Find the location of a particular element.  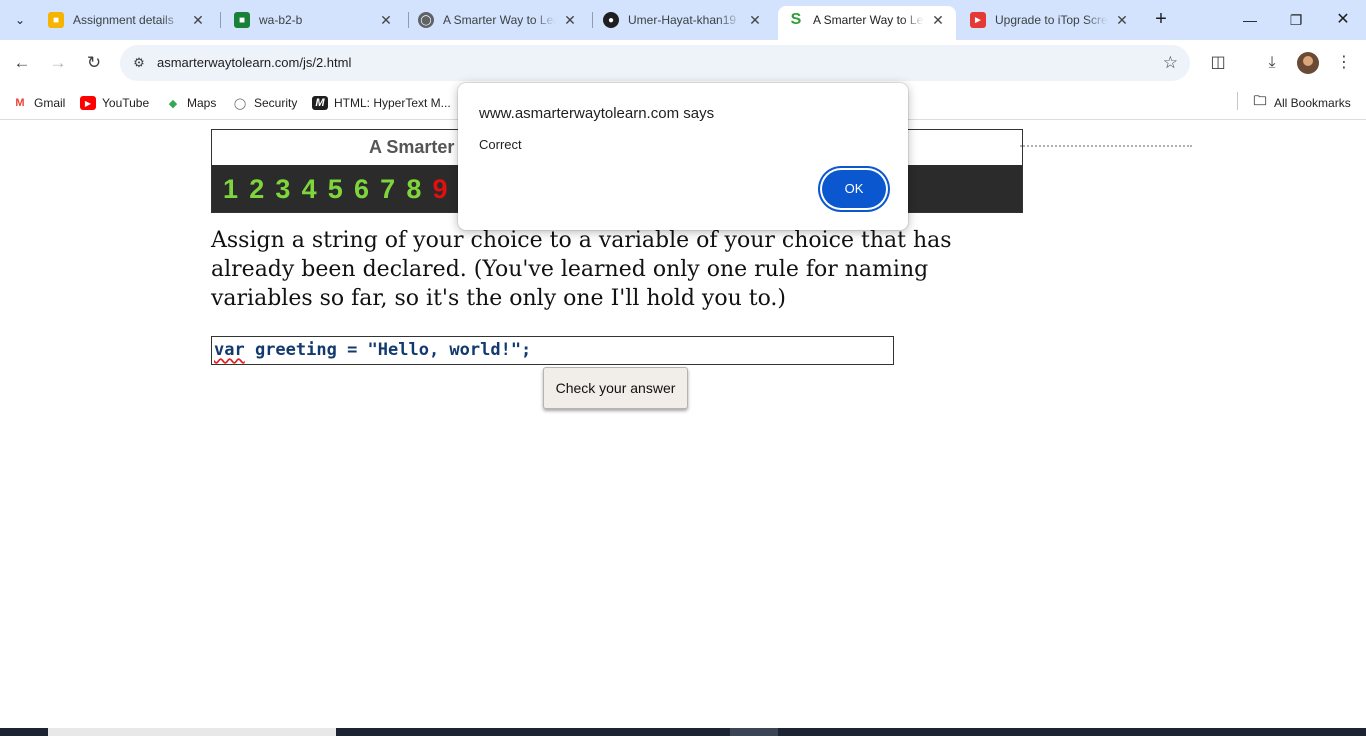

dotted-divider is located at coordinates (1106, 146).